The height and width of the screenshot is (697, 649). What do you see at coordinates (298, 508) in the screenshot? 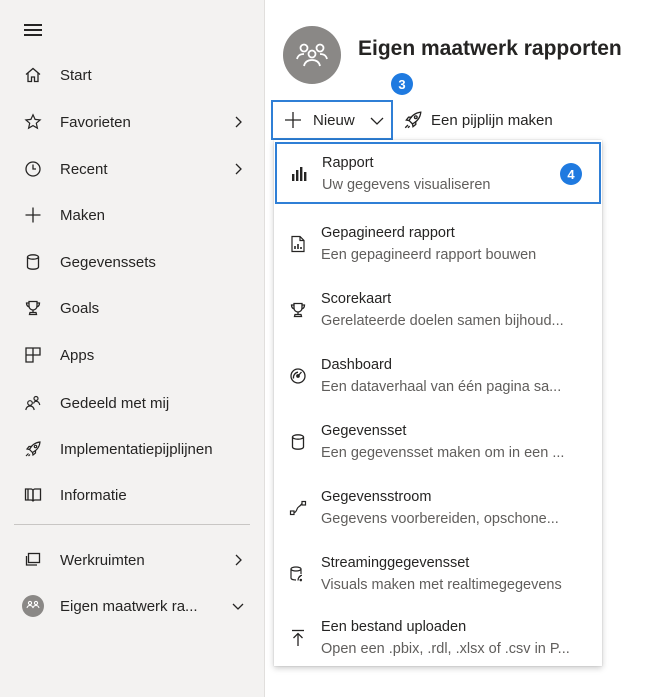
I see `dataflow-icon` at bounding box center [298, 508].